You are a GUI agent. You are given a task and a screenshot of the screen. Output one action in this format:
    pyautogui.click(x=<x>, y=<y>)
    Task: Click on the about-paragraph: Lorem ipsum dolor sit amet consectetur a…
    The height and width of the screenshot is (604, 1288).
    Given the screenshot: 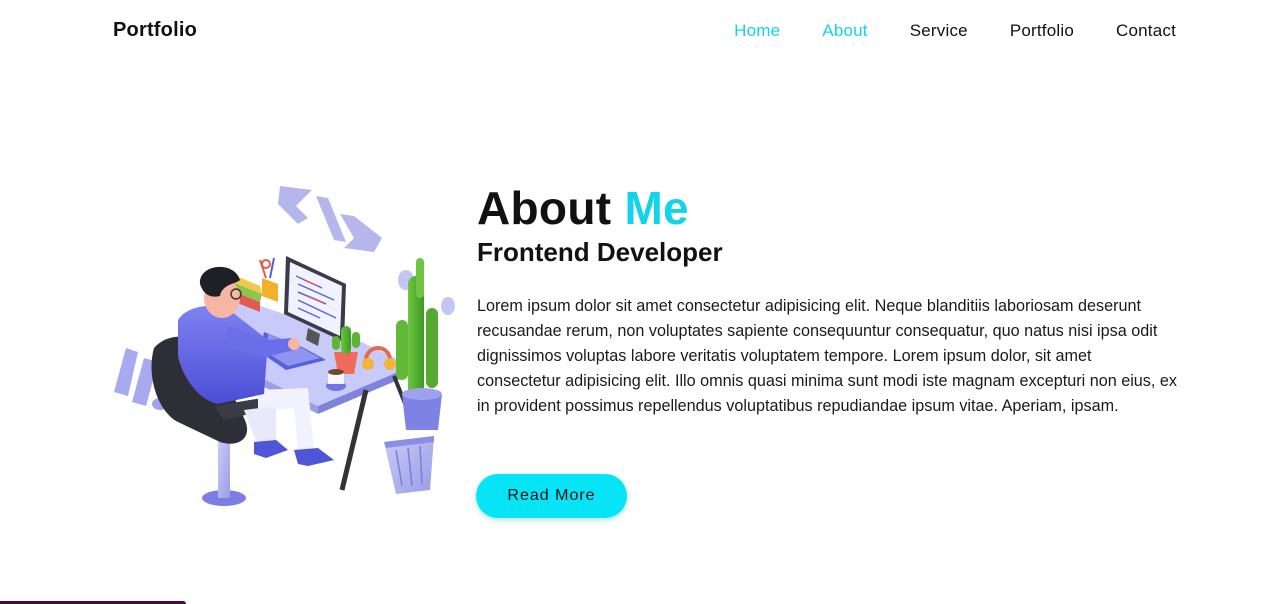 What is the action you would take?
    pyautogui.click(x=827, y=356)
    